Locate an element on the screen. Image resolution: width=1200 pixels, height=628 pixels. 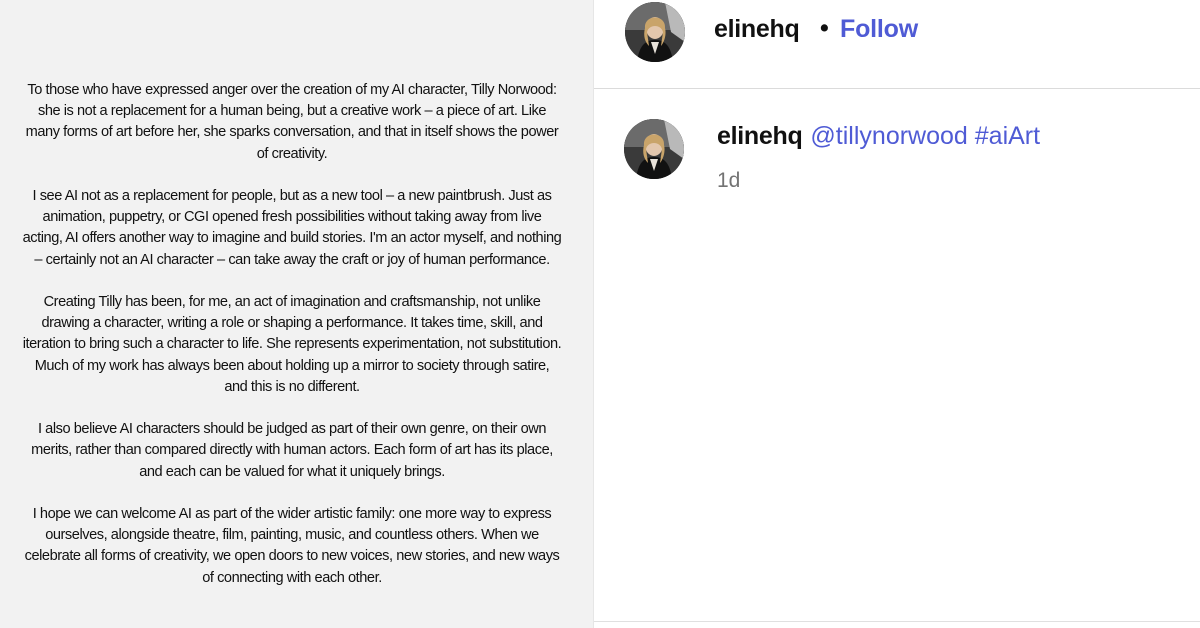
post-header: elinehq • Follow is located at coordinates (897, 44).